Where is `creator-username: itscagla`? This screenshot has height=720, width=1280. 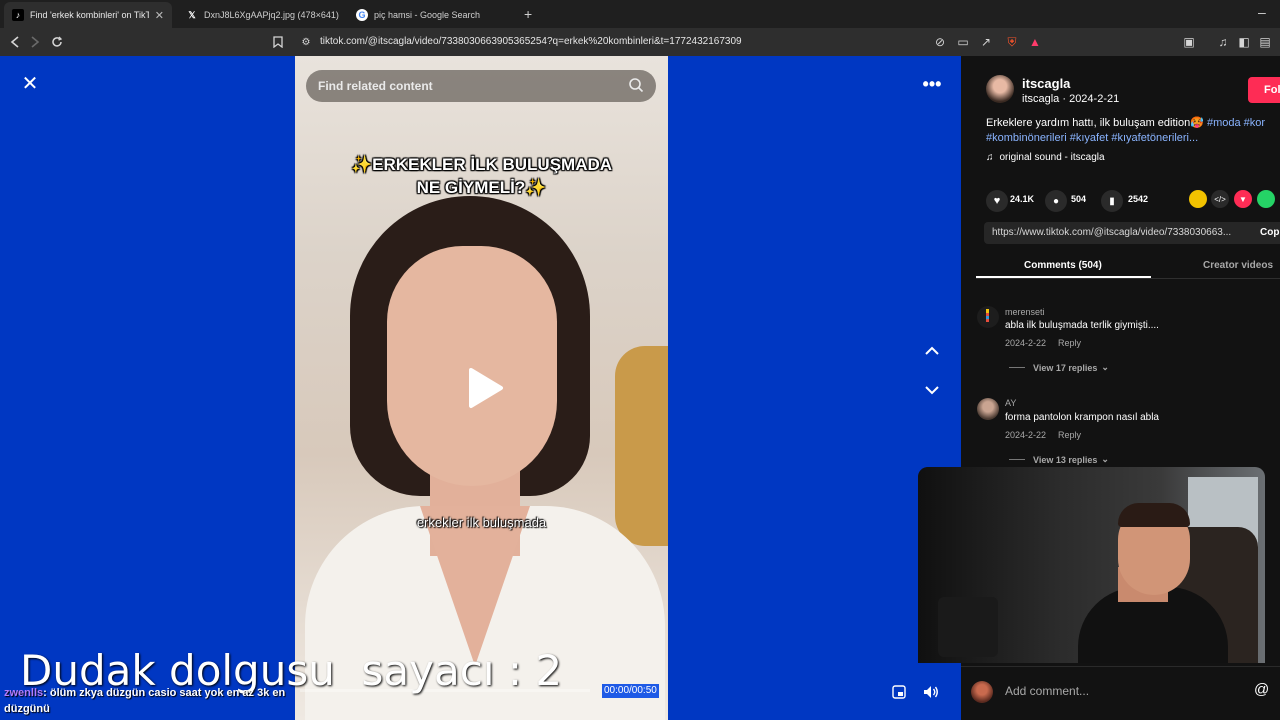 creator-username: itscagla is located at coordinates (1046, 83).